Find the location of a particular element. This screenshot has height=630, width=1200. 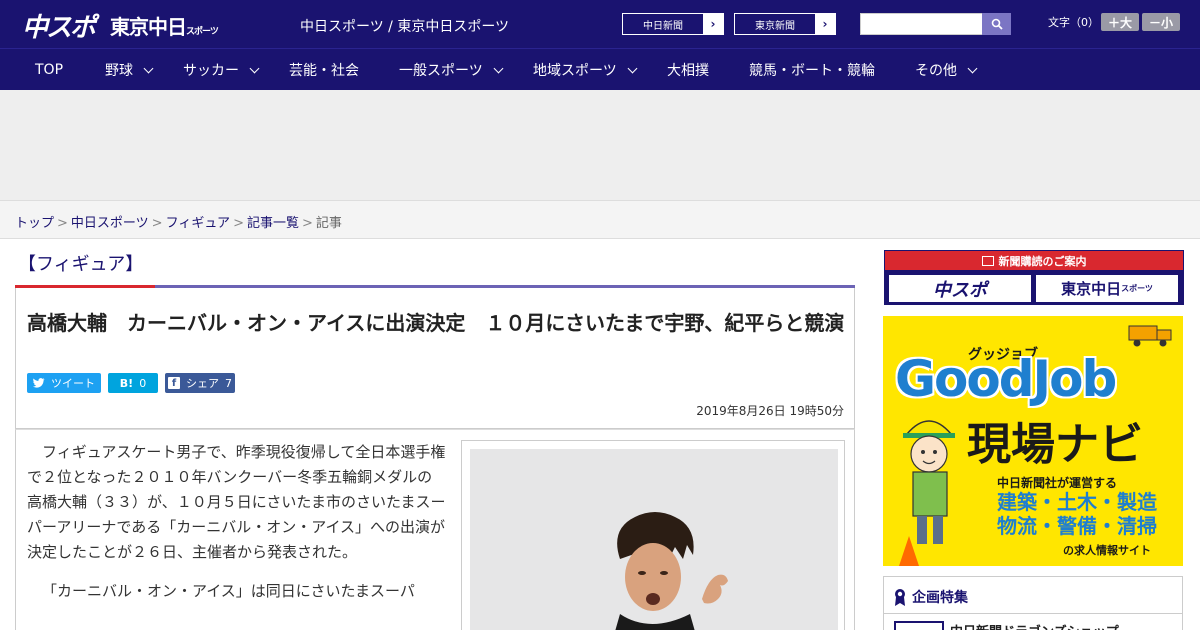

tokyo-chunichi-logo: 東京中日スポーツ is located at coordinates (164, 25).